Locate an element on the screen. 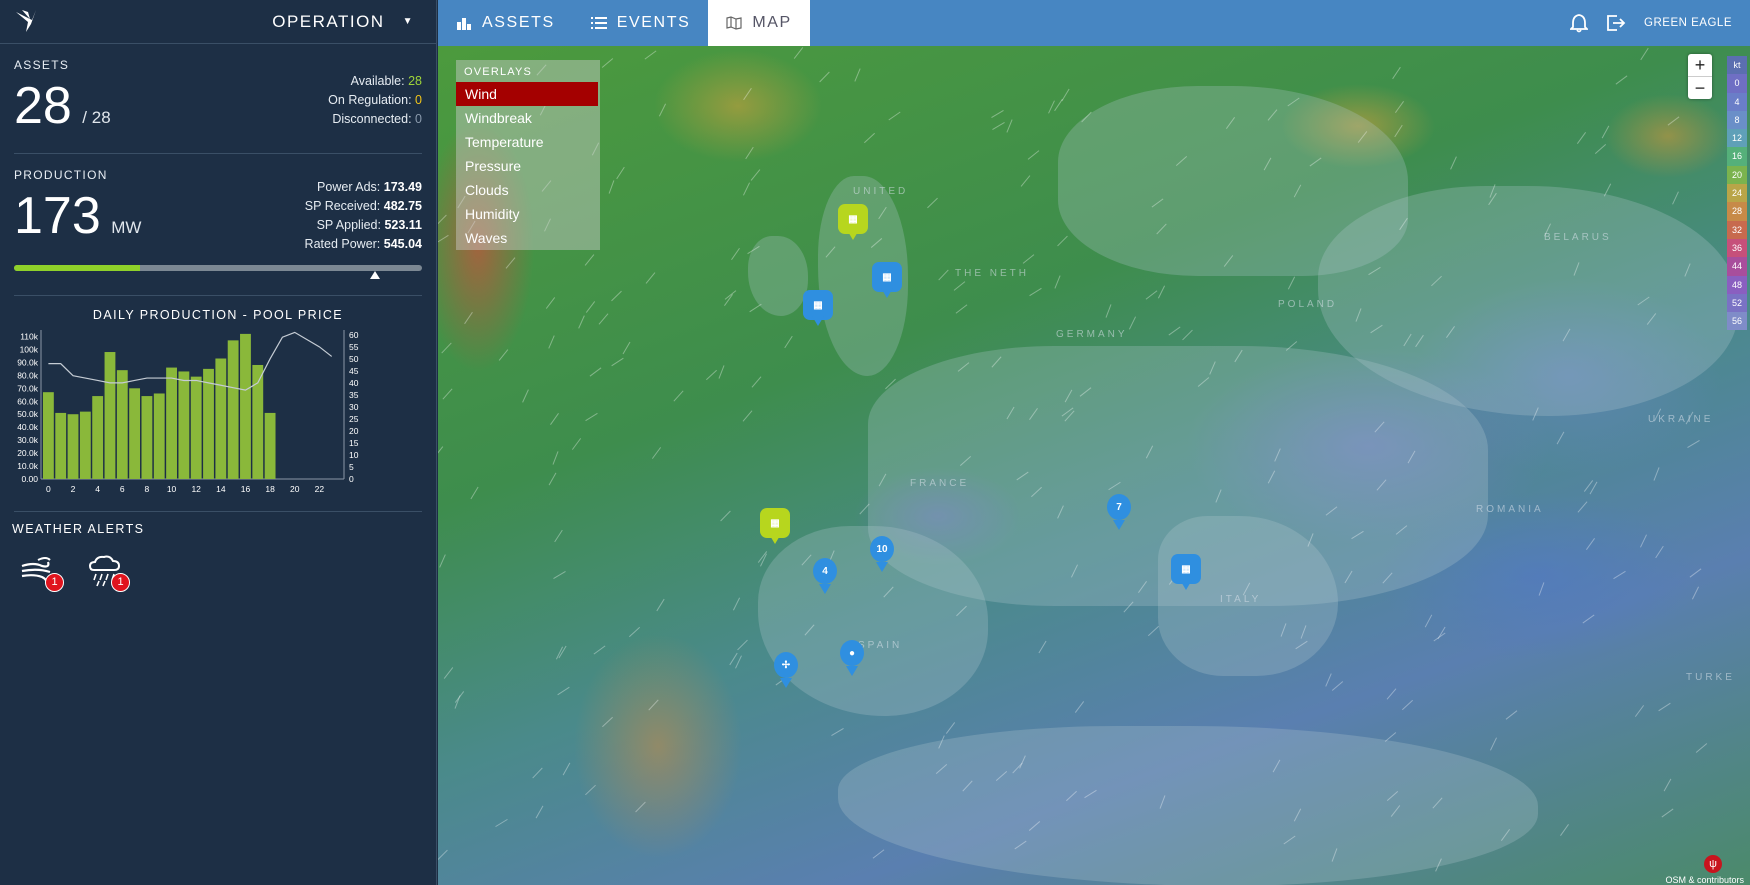  y2-tick-label: 40 is located at coordinates (354, 383).